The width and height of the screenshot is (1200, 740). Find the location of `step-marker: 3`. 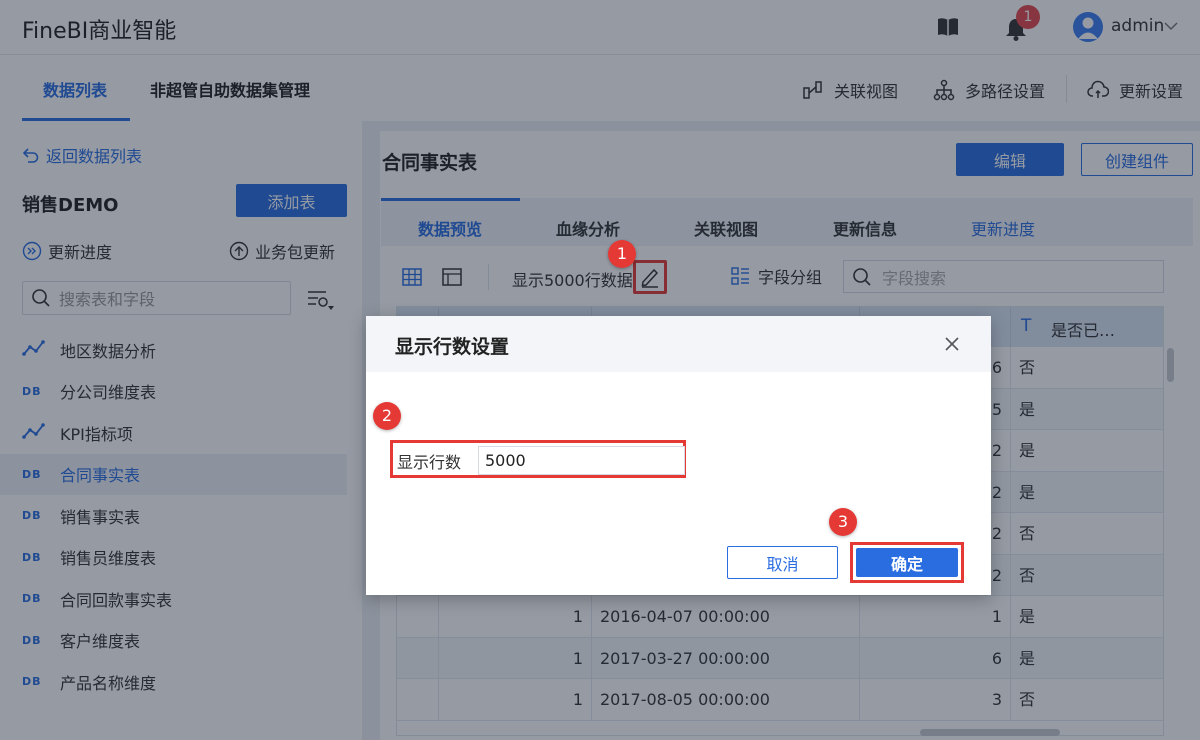

step-marker: 3 is located at coordinates (843, 522).